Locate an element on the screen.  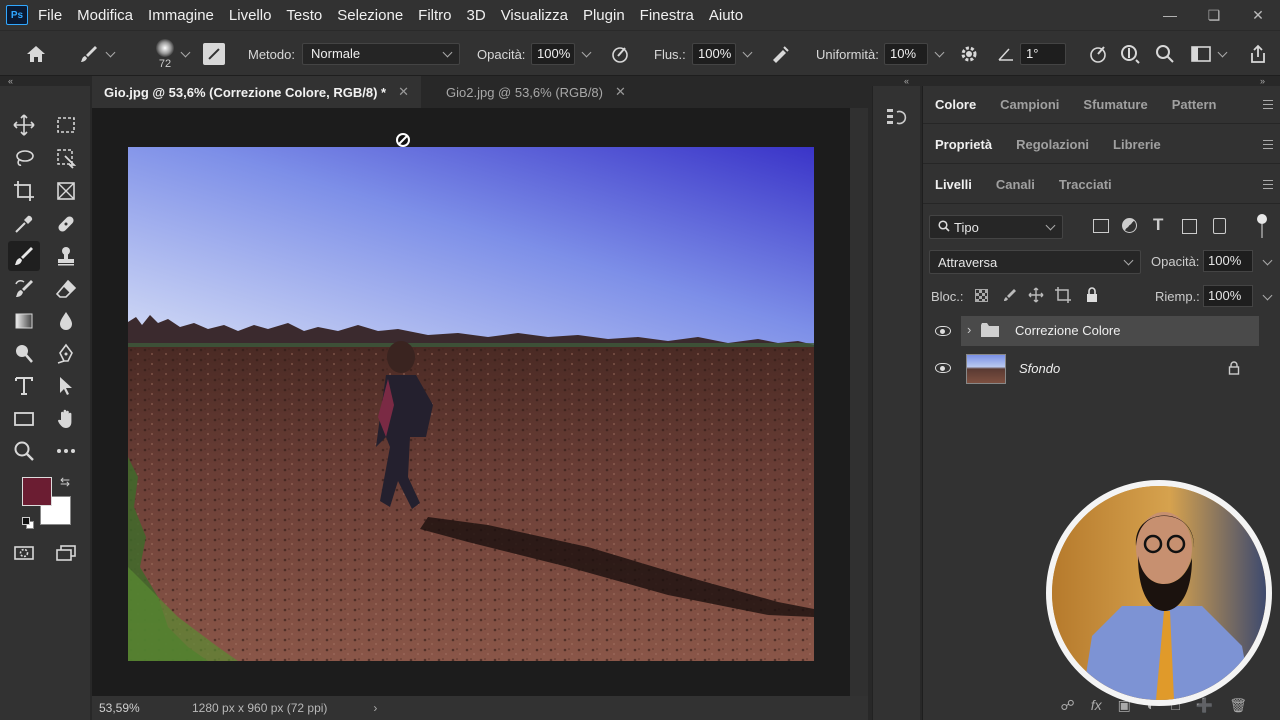
tab-librerie: Librerie is located at coordinates (1137, 144).